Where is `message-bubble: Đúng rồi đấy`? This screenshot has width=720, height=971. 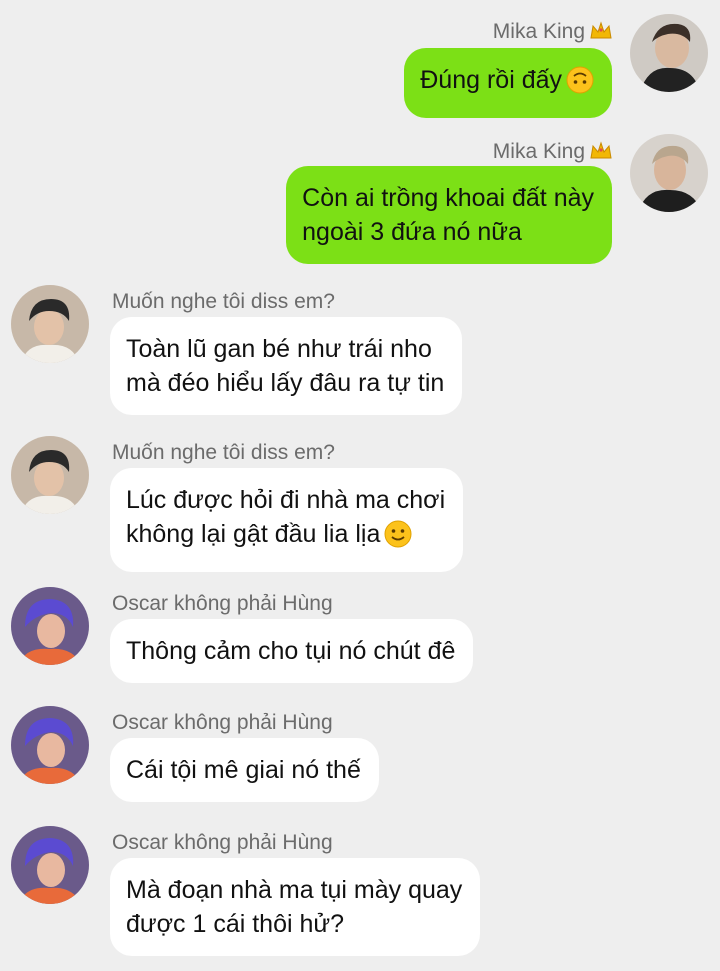
message-bubble: Đúng rồi đấy is located at coordinates (508, 83).